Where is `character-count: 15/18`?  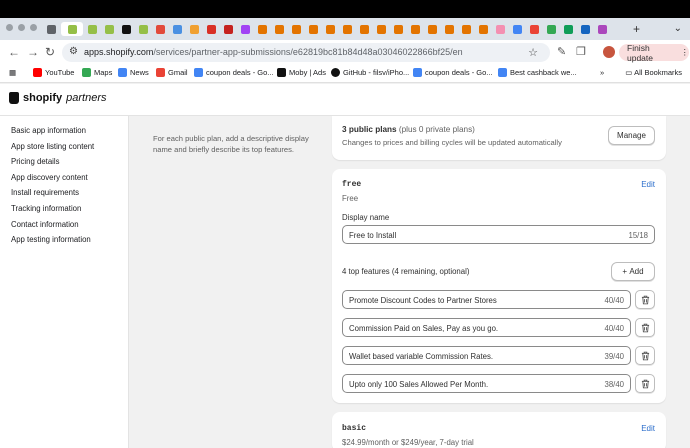 character-count: 15/18 is located at coordinates (638, 235).